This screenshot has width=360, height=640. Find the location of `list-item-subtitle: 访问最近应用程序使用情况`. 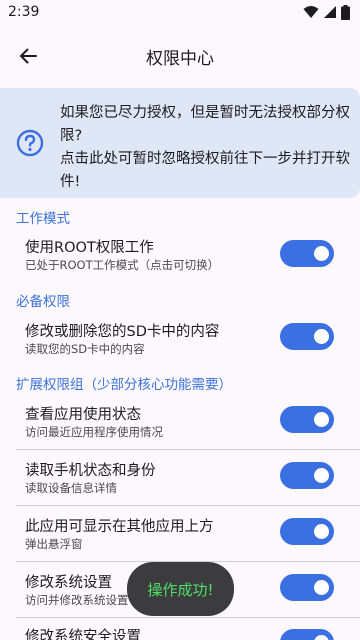

list-item-subtitle: 访问最近应用程序使用情况 is located at coordinates (94, 432).